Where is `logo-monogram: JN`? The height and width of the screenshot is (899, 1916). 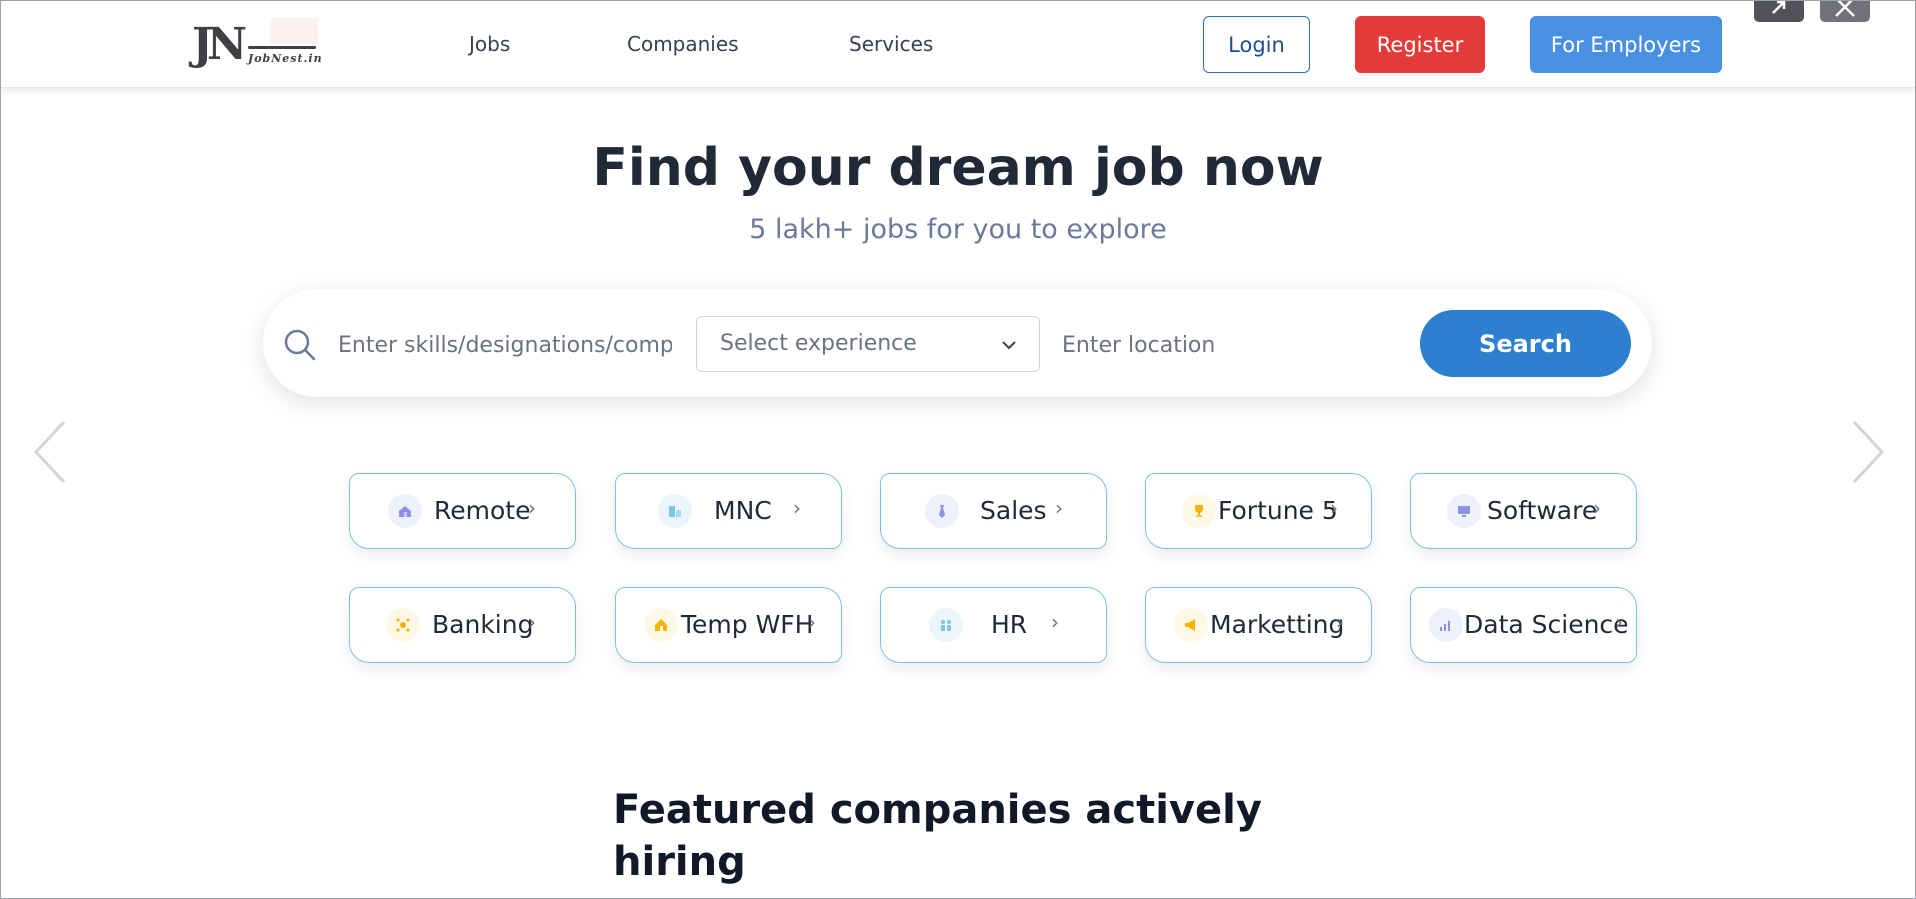
logo-monogram: JN is located at coordinates (219, 44).